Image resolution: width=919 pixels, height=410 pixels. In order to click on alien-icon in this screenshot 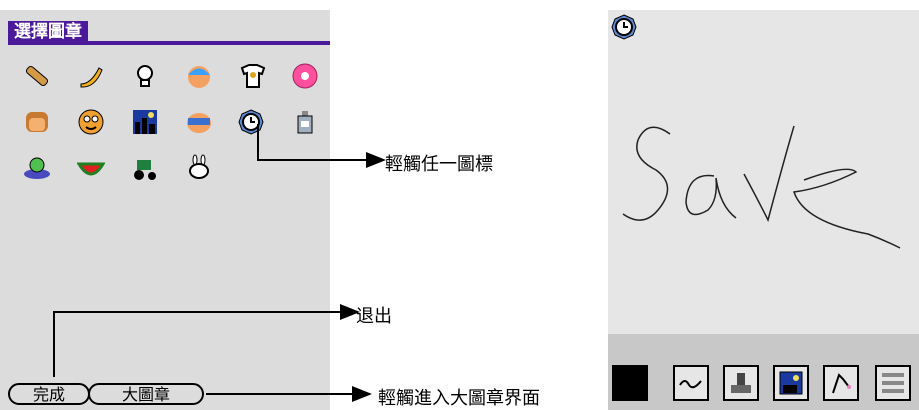, I will do `click(37, 168)`.